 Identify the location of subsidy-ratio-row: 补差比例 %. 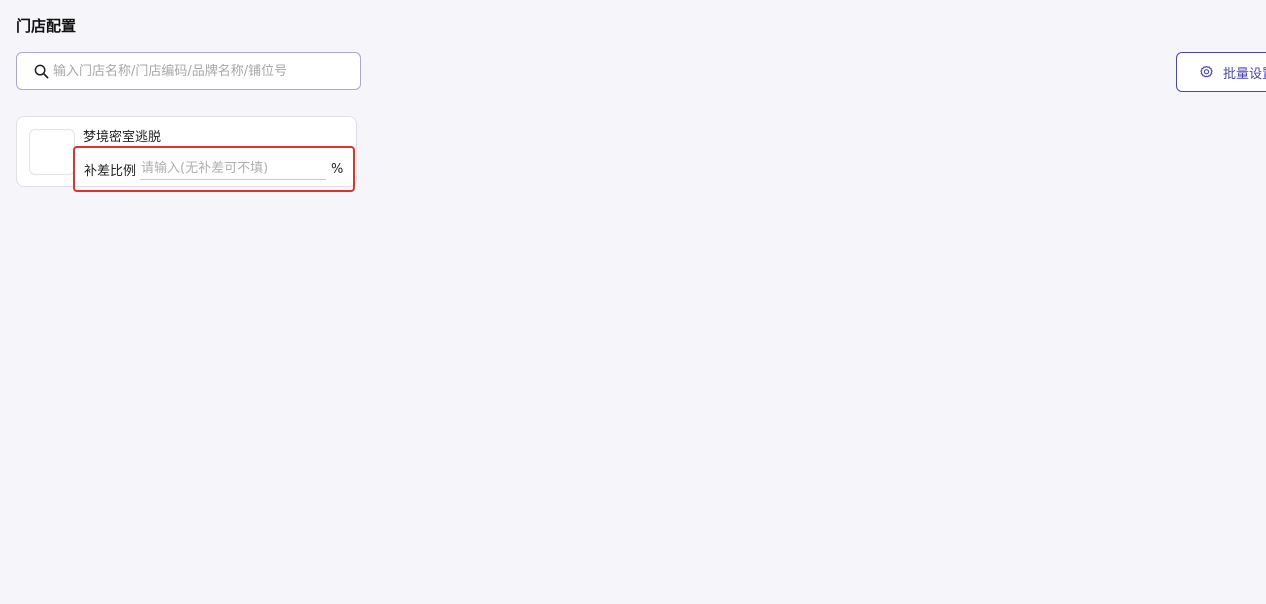
(214, 169).